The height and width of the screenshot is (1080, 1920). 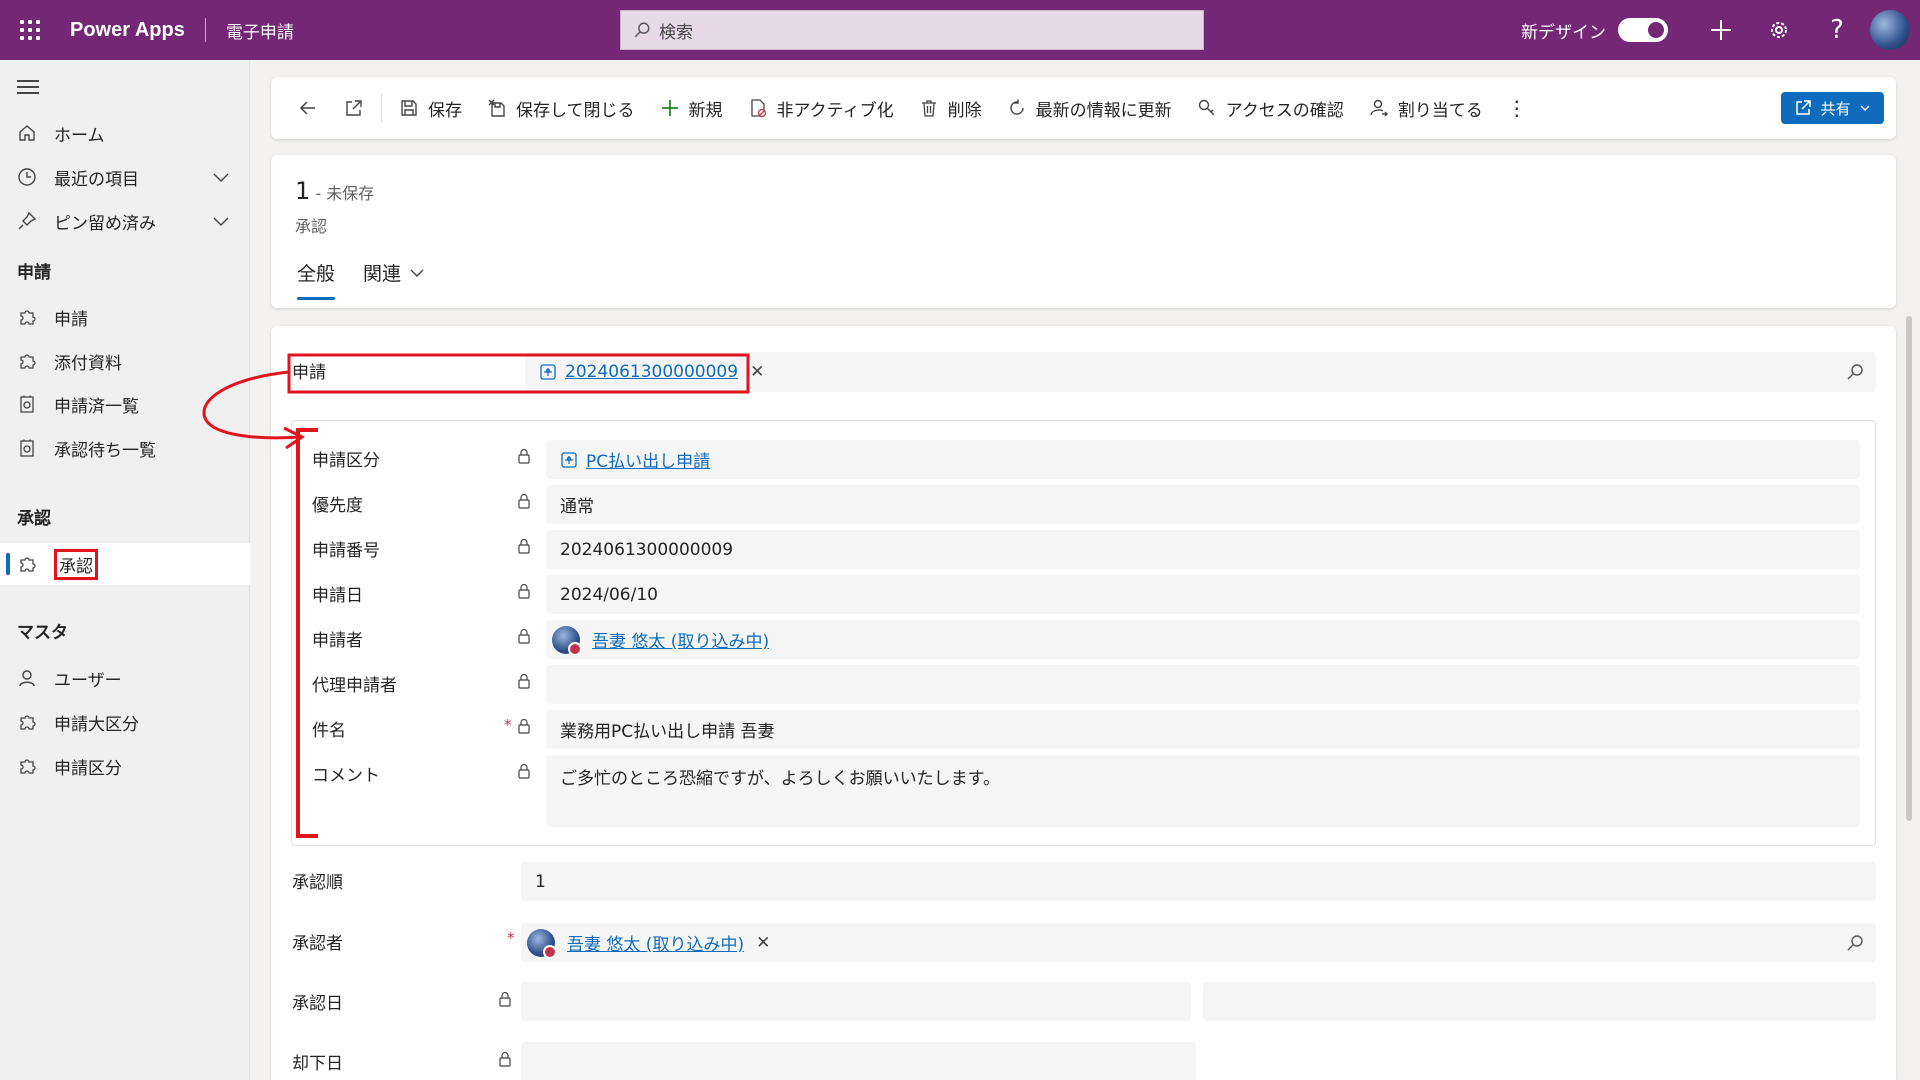 I want to click on sidebar-item-major-category: 申請大区分, so click(x=125, y=722).